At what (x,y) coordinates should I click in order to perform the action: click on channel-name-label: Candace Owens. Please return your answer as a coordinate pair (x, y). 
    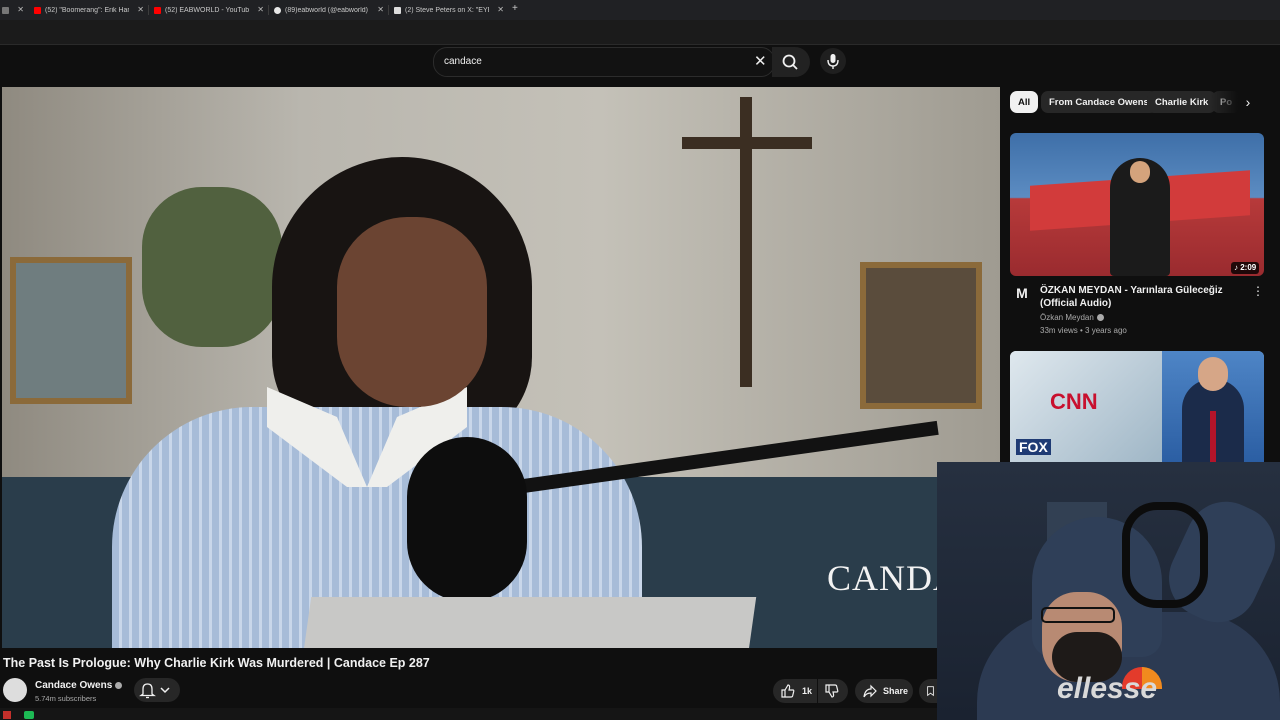
    Looking at the image, I should click on (74, 685).